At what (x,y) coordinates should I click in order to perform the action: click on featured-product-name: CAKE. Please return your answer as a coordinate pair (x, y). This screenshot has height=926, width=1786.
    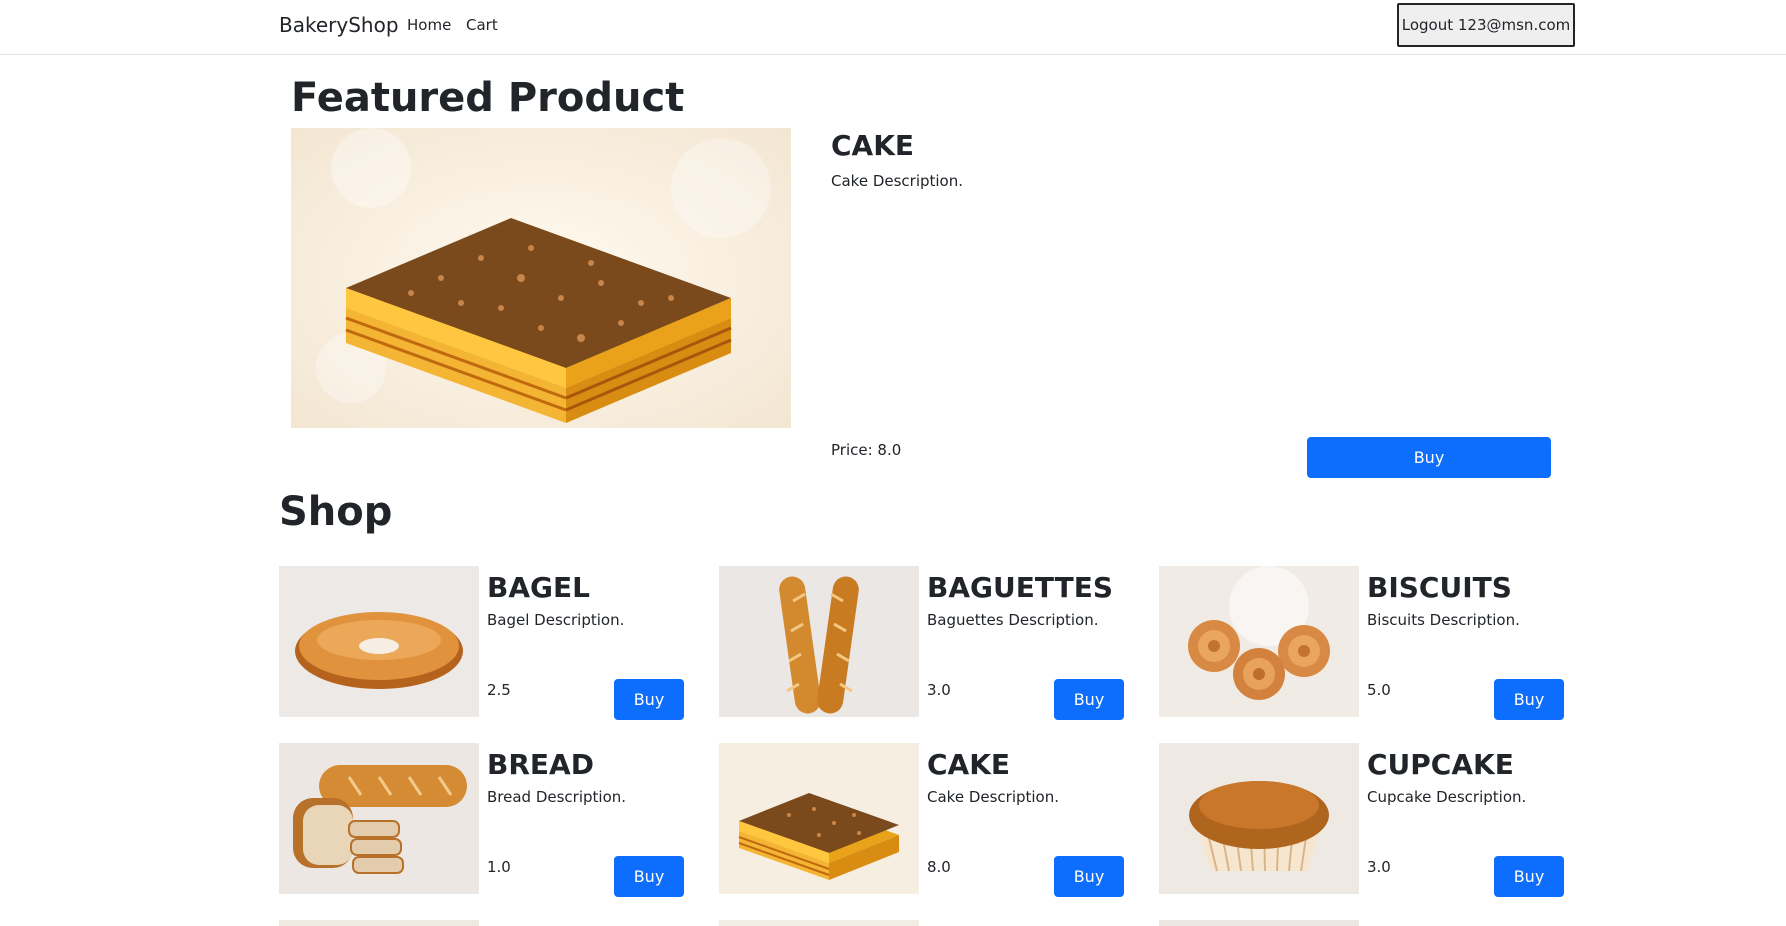
    Looking at the image, I should click on (873, 145).